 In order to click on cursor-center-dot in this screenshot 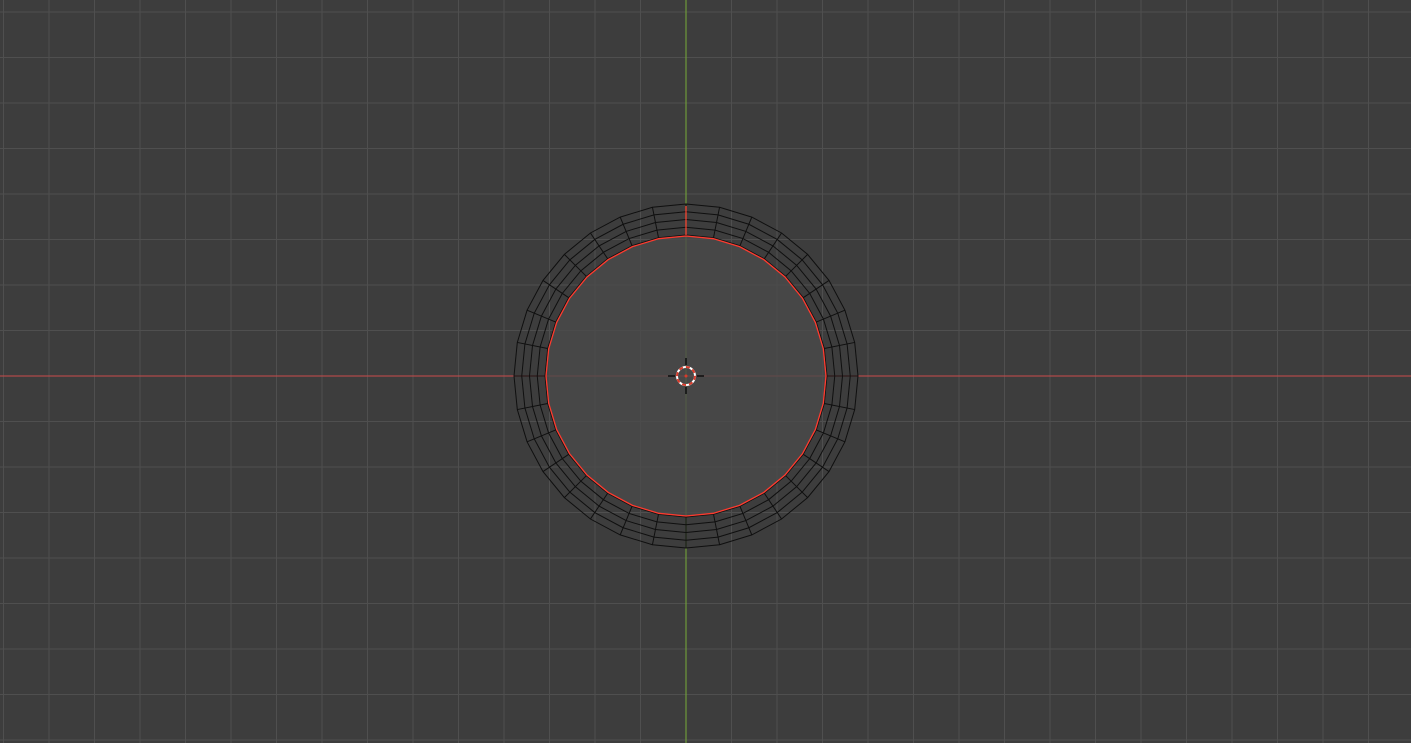, I will do `click(686, 376)`.